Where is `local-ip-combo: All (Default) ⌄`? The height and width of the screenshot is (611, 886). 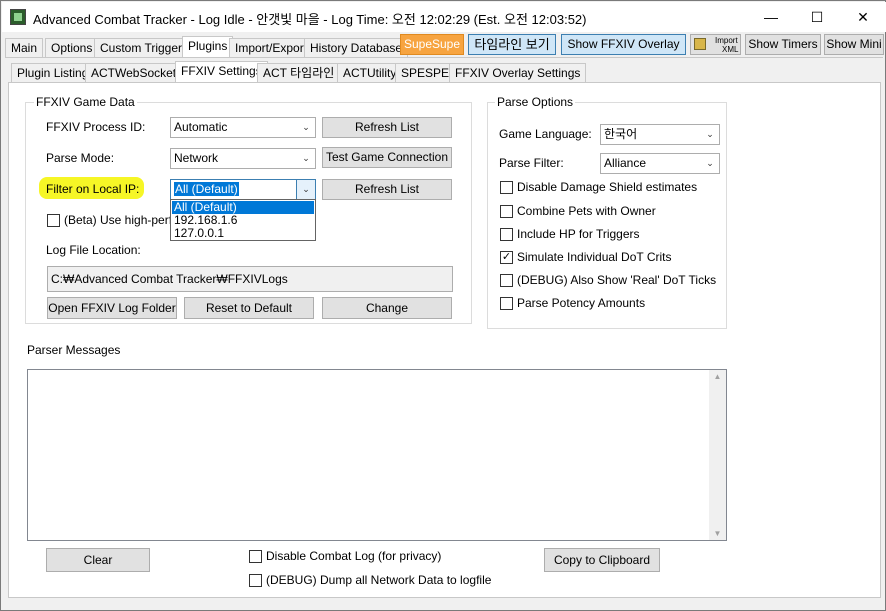
local-ip-combo: All (Default) ⌄ is located at coordinates (243, 189).